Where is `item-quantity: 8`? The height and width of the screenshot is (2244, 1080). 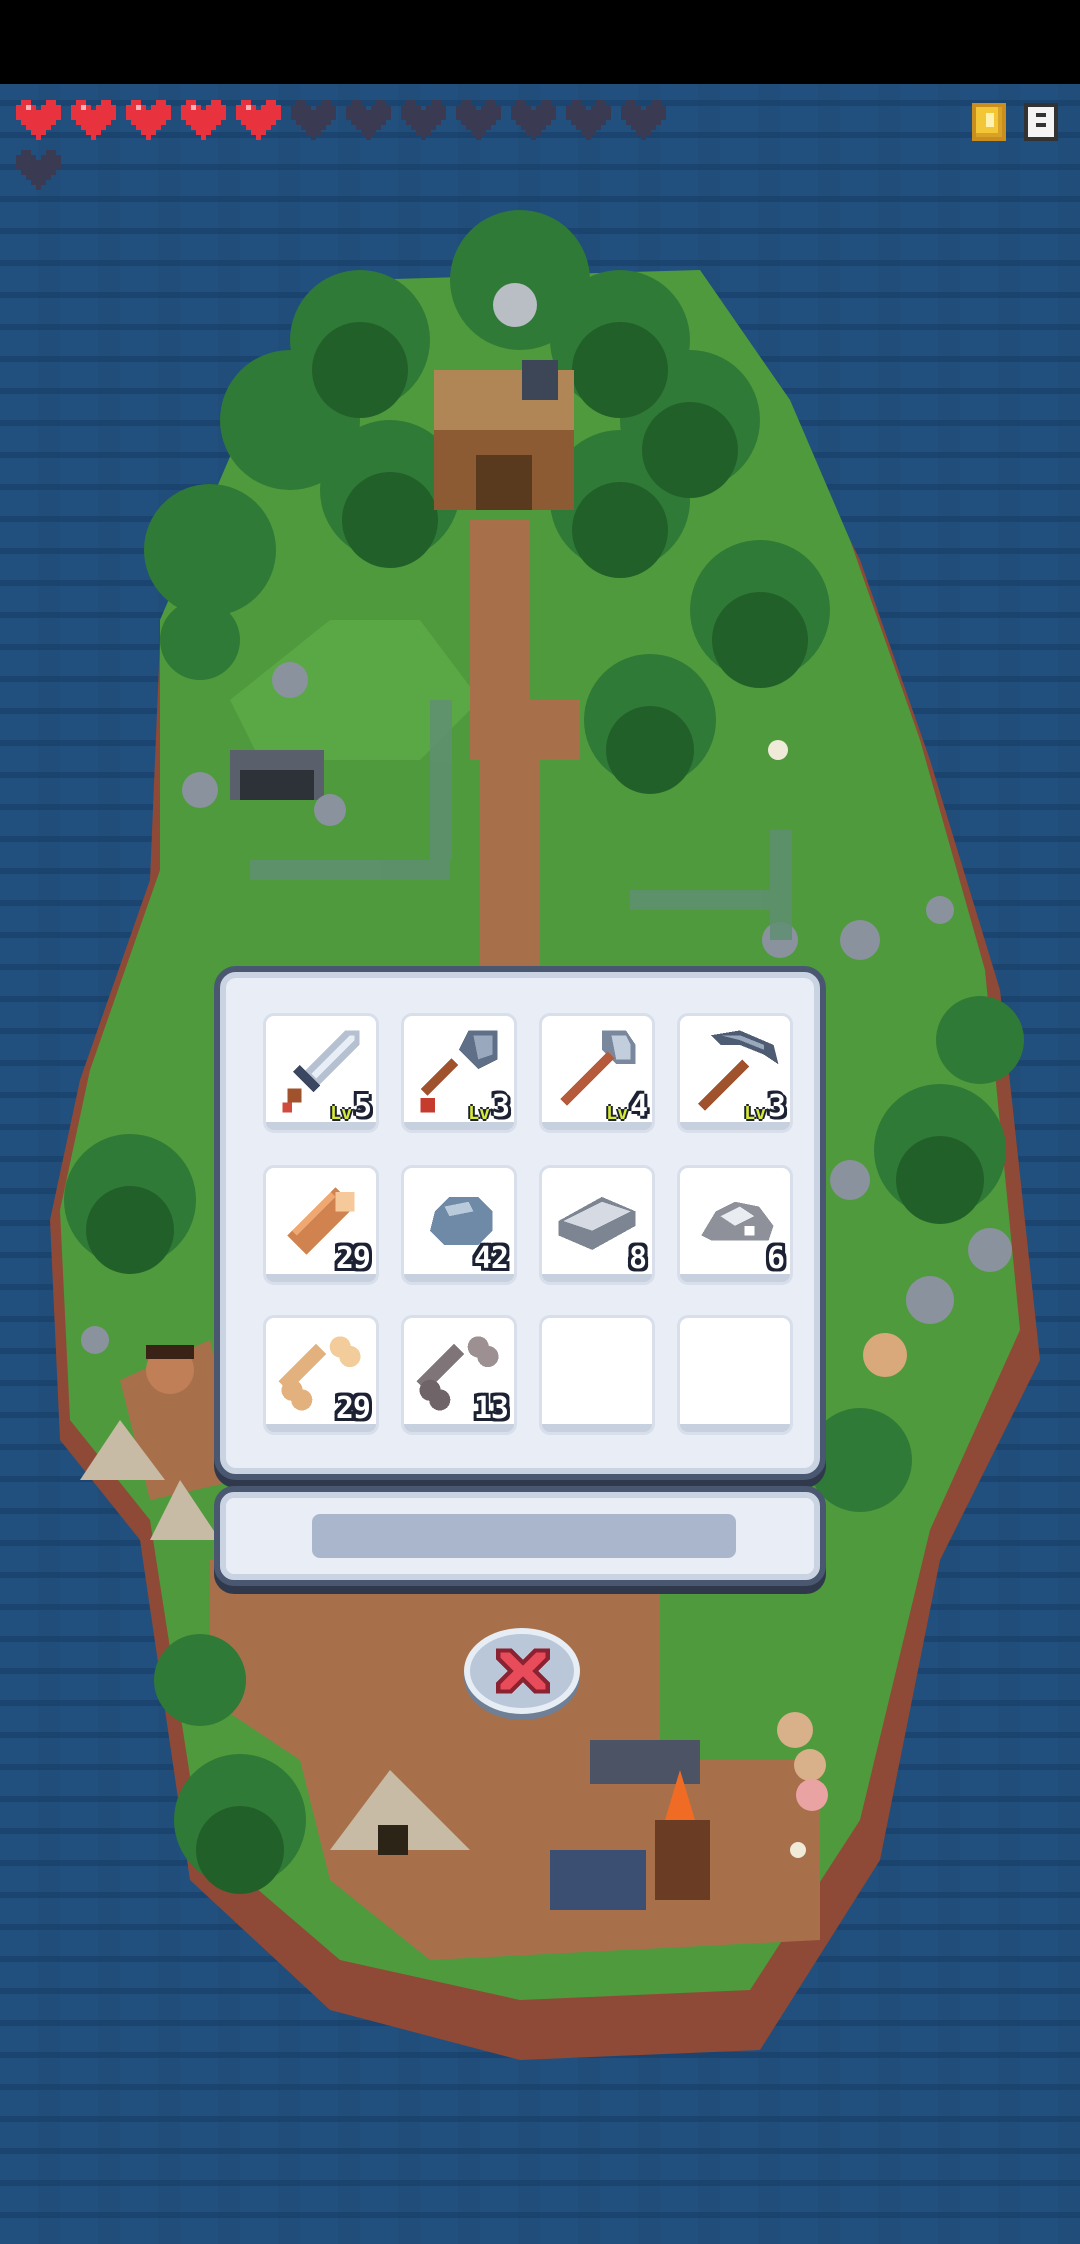 item-quantity: 8 is located at coordinates (637, 1258).